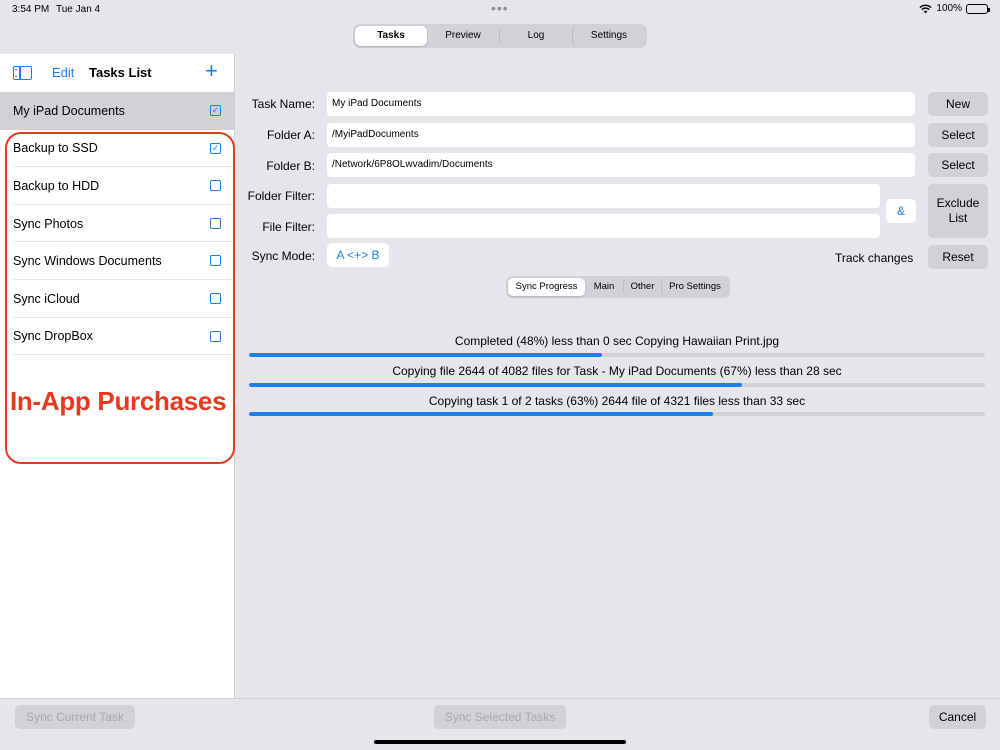 Image resolution: width=1000 pixels, height=750 pixels. Describe the element at coordinates (283, 256) in the screenshot. I see `sync-mode-label: Sync Mode:` at that location.